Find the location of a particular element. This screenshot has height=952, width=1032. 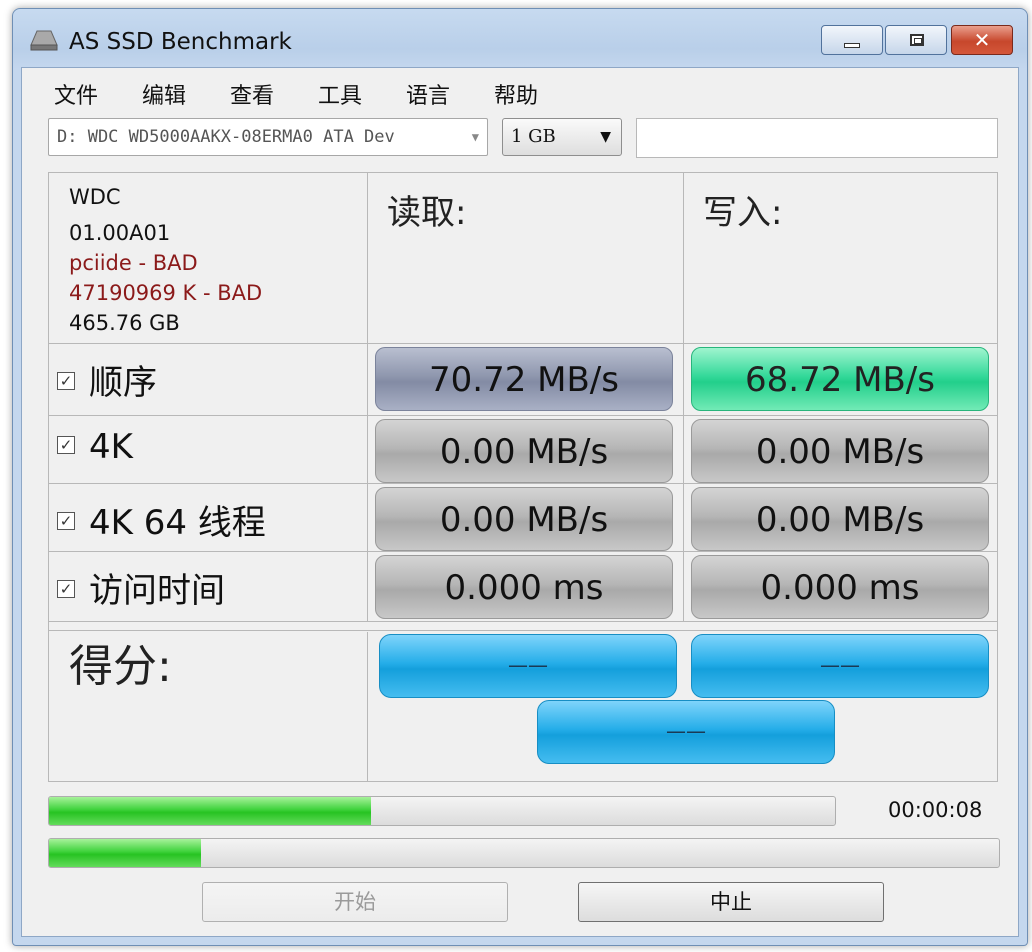

minimize-icon is located at coordinates (852, 45).